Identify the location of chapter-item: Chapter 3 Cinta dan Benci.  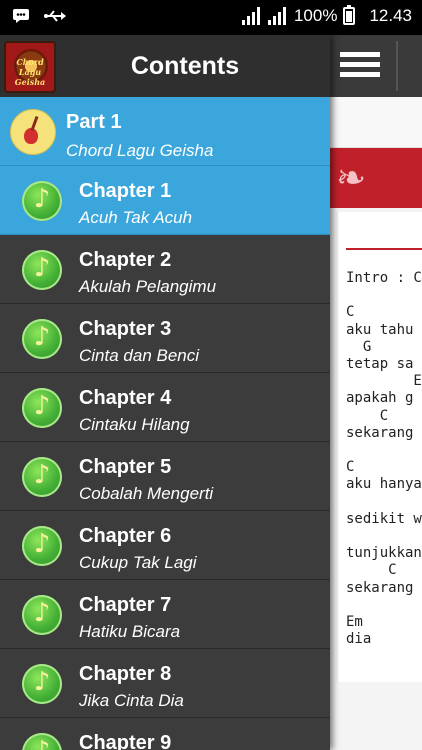
(165, 338).